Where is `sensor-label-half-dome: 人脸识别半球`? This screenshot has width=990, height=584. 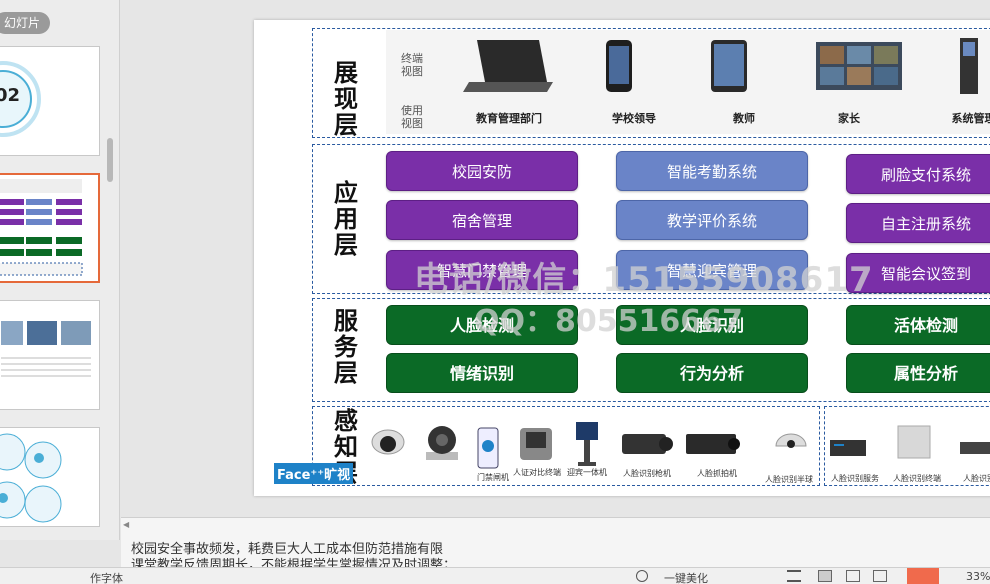
sensor-label-half-dome: 人脸识别半球 is located at coordinates (789, 479).